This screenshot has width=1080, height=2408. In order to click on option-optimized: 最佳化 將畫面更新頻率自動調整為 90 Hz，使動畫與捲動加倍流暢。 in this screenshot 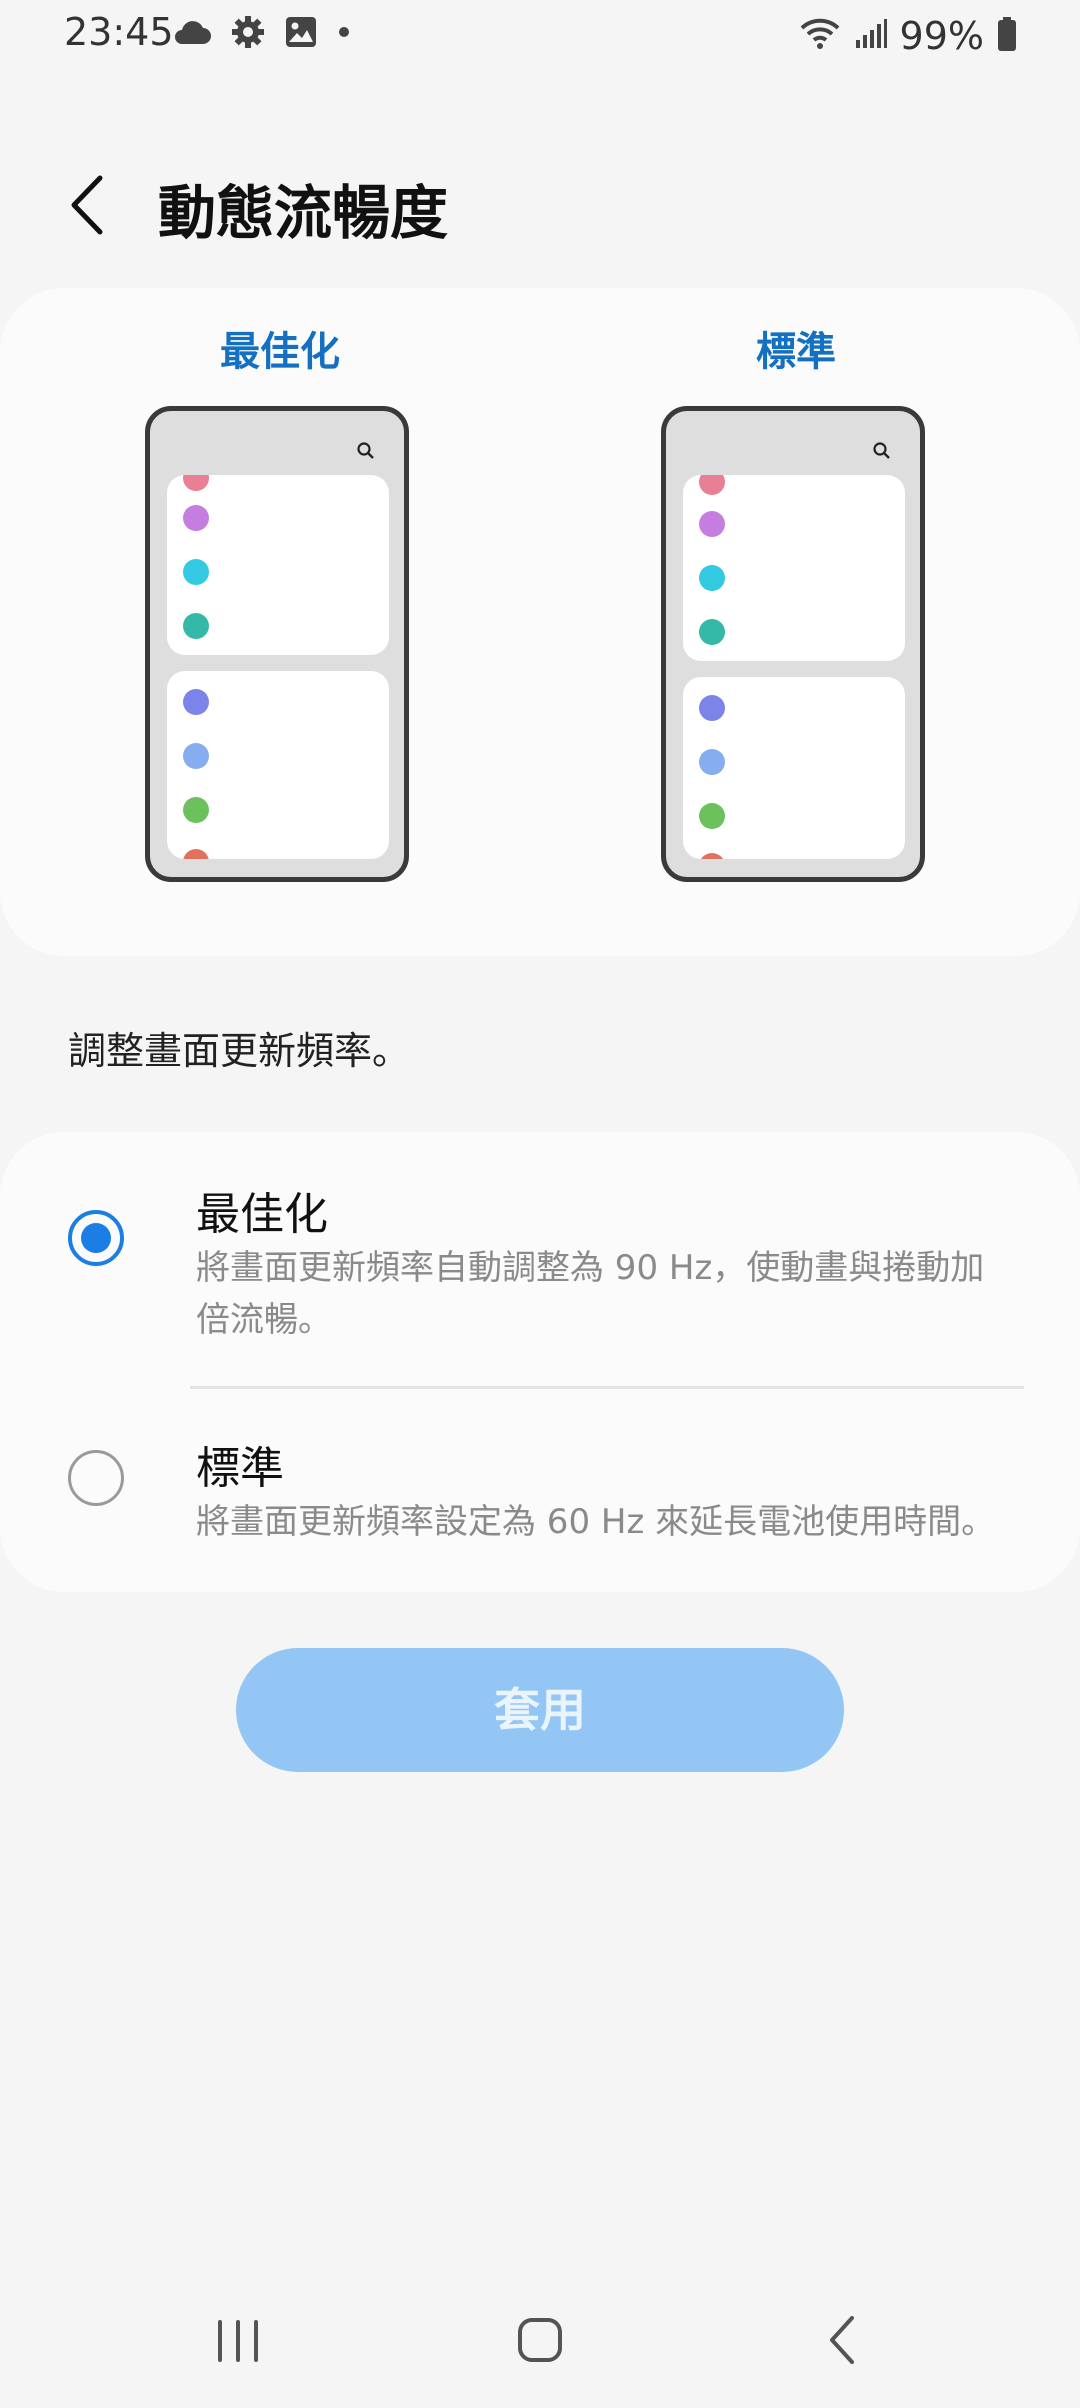, I will do `click(540, 1263)`.